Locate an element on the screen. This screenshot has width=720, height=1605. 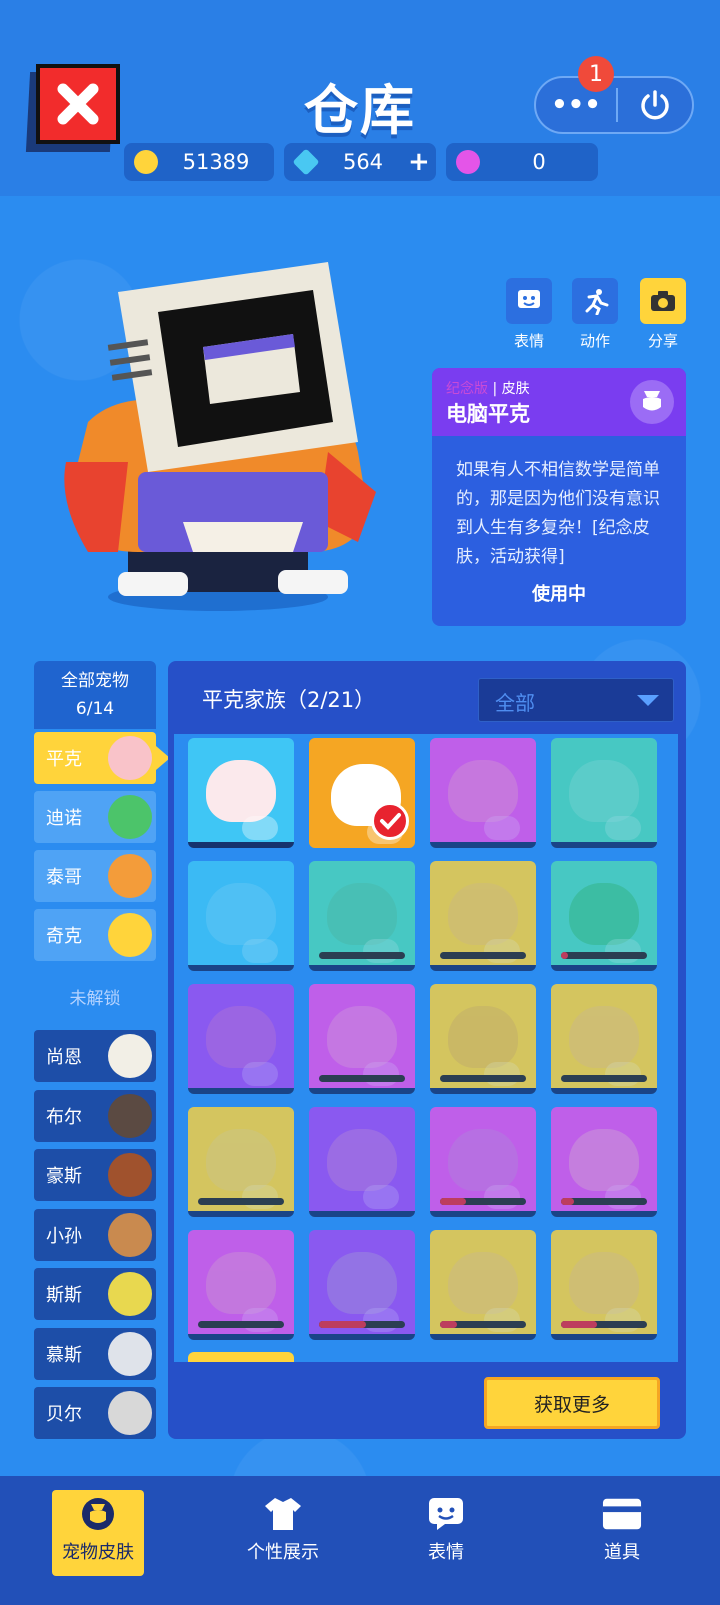
share-label: 分享 is located at coordinates (662, 341).